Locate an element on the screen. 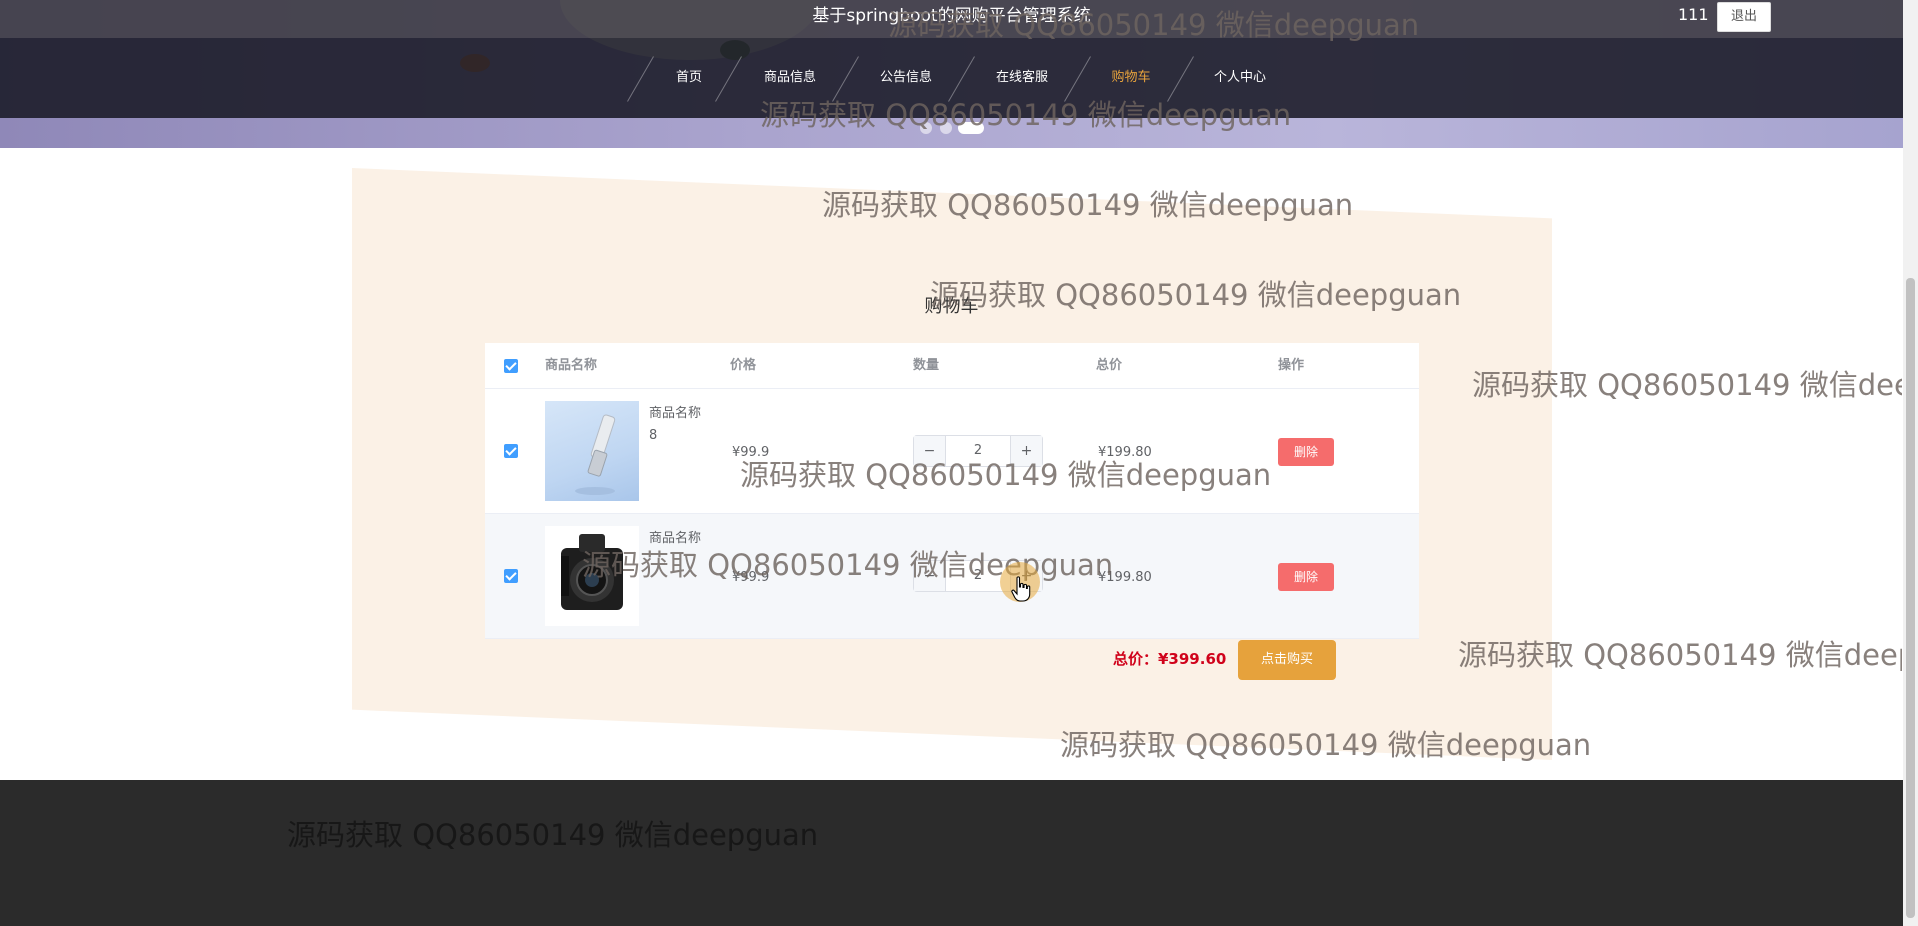 Image resolution: width=1918 pixels, height=926 pixels. cart-total: 总价：¥399.60 is located at coordinates (1170, 659).